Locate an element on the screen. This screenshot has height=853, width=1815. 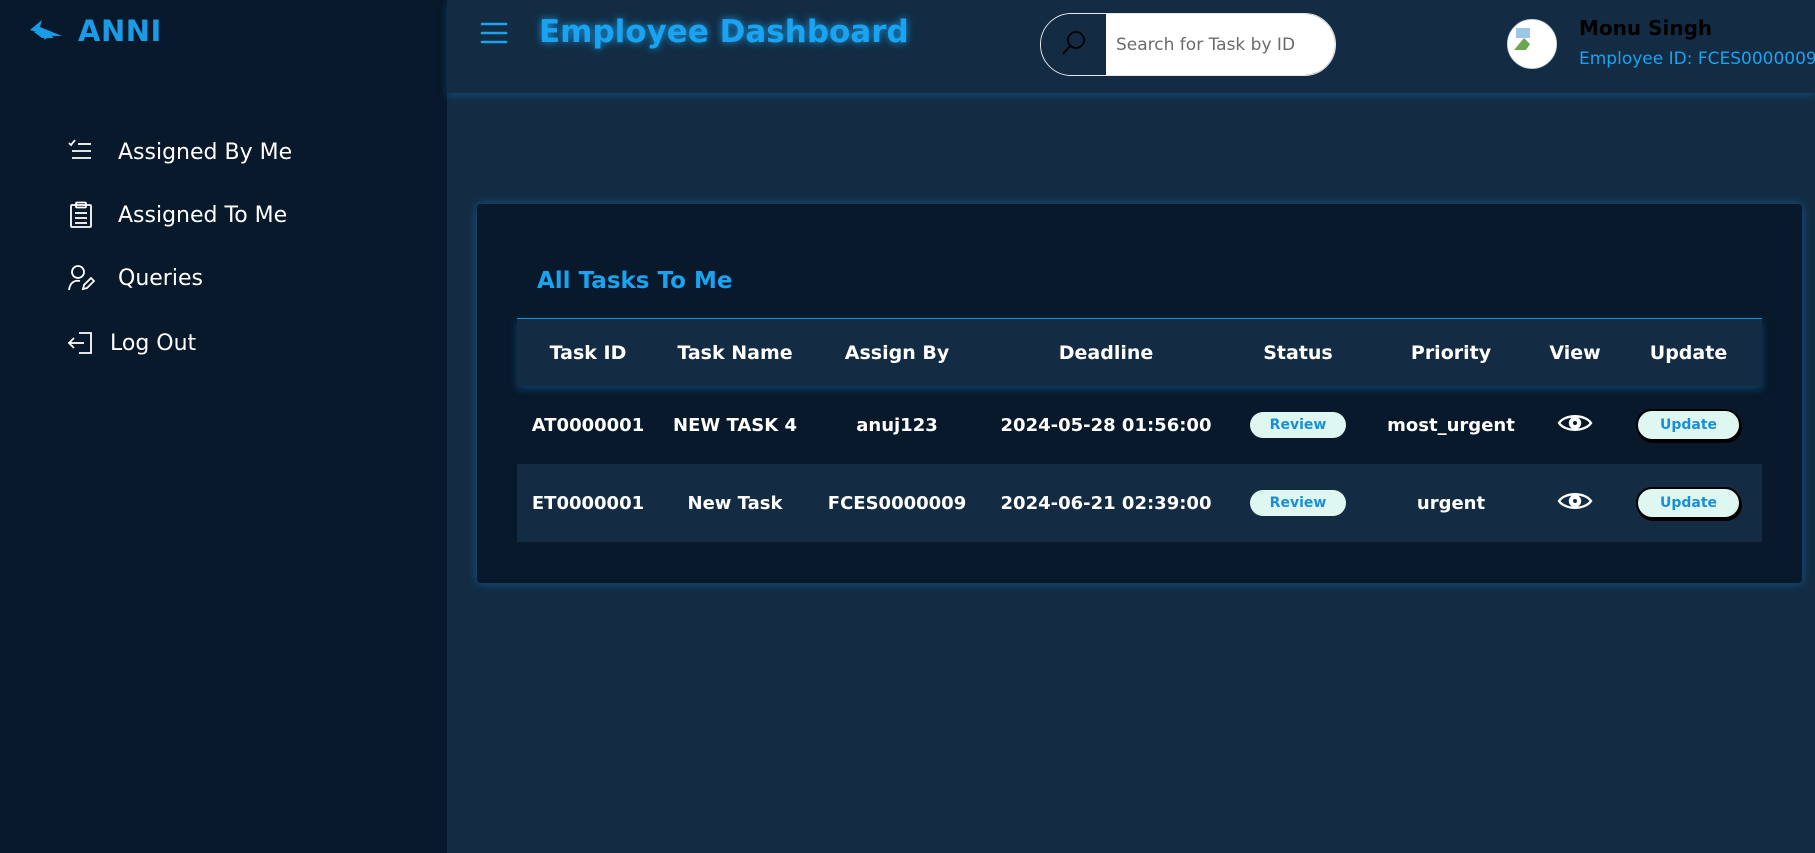
sidebar-item-queries: Queries is located at coordinates (134, 278).